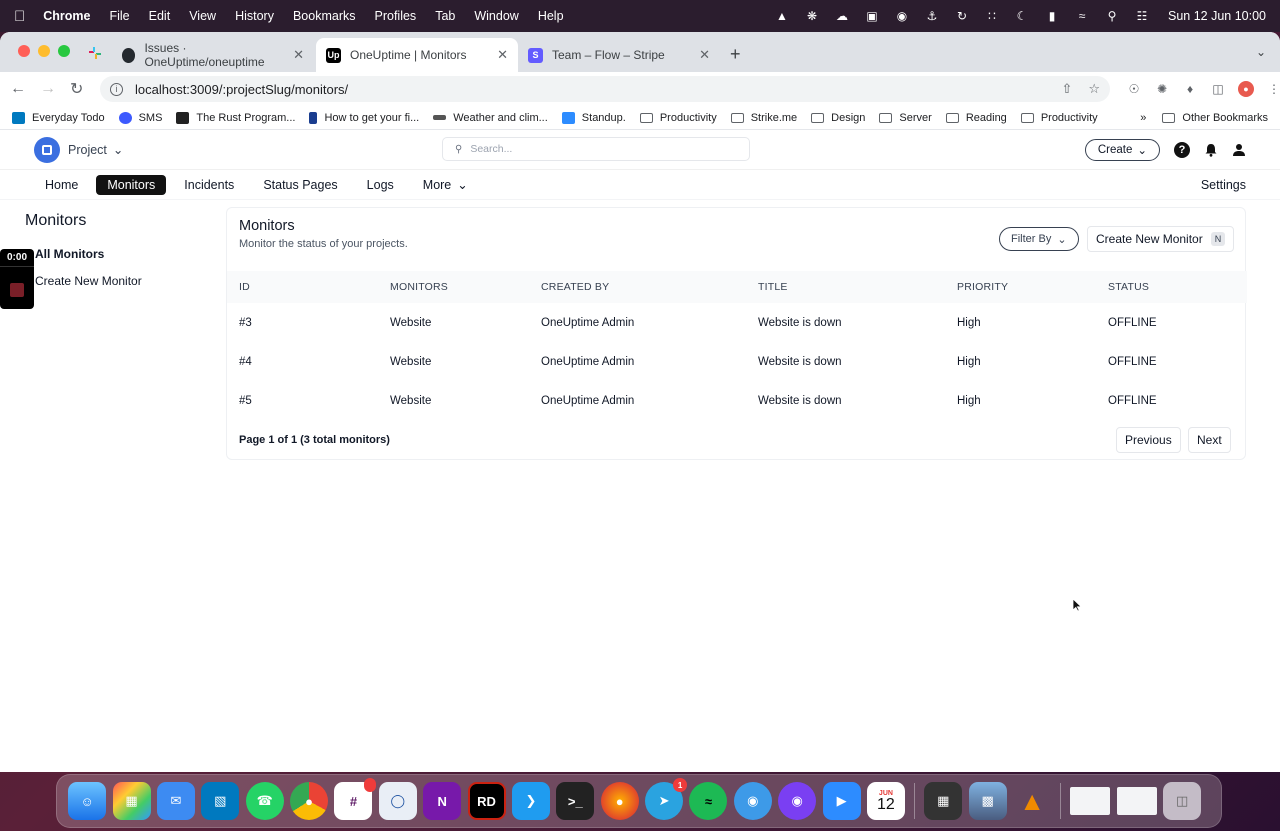 This screenshot has height=831, width=1280. Describe the element at coordinates (763, 118) in the screenshot. I see `bookmark-folder: Strike.me` at that location.